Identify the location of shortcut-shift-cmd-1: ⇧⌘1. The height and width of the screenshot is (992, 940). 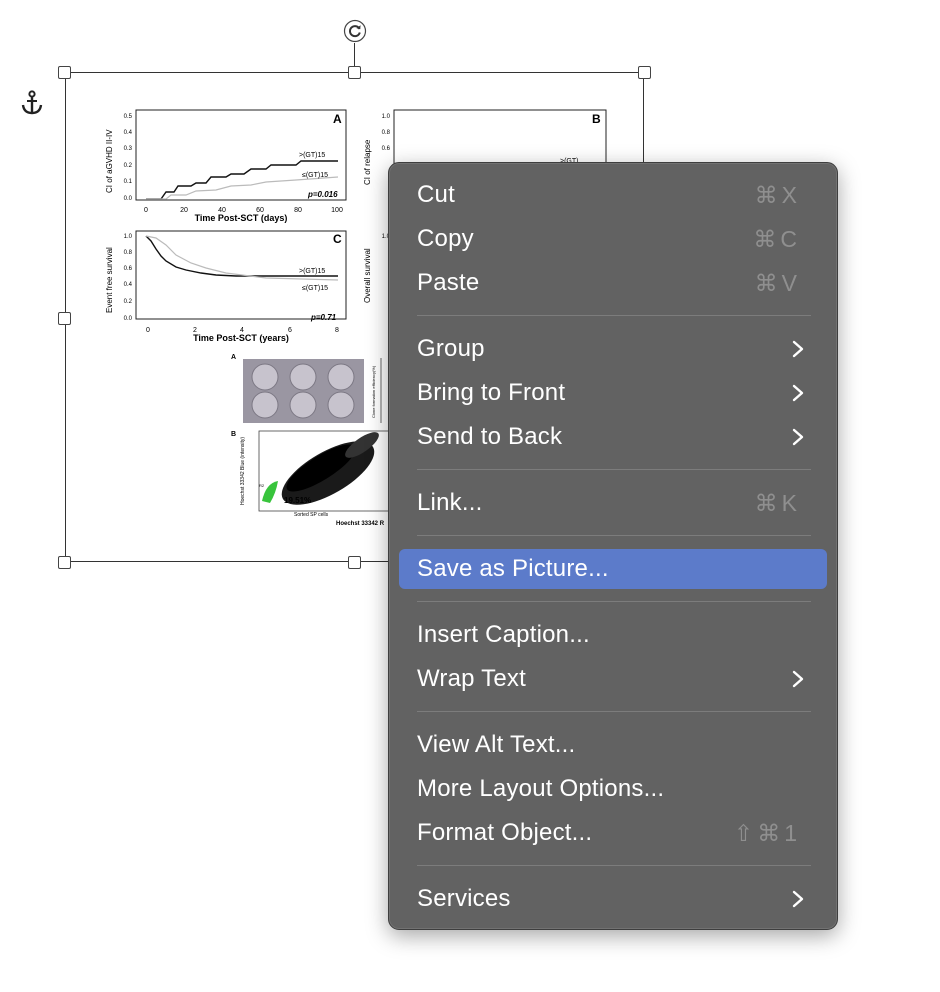
(767, 832).